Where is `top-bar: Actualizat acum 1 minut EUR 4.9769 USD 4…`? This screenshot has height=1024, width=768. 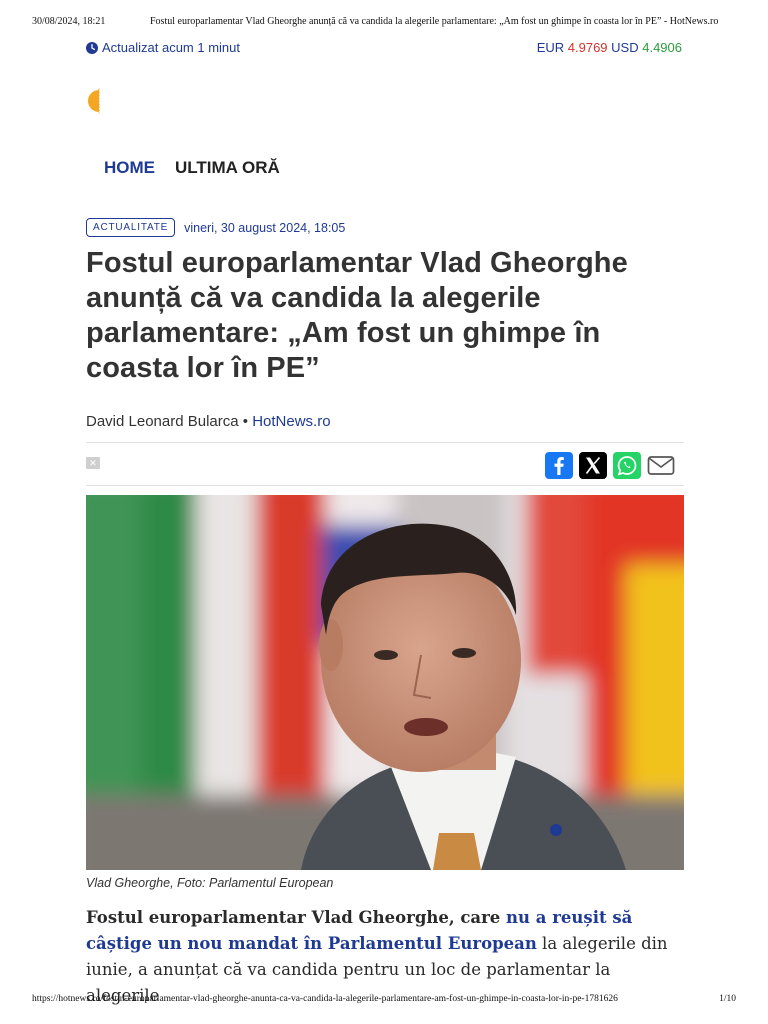
top-bar: Actualizat acum 1 minut EUR 4.9769 USD 4… is located at coordinates (384, 49).